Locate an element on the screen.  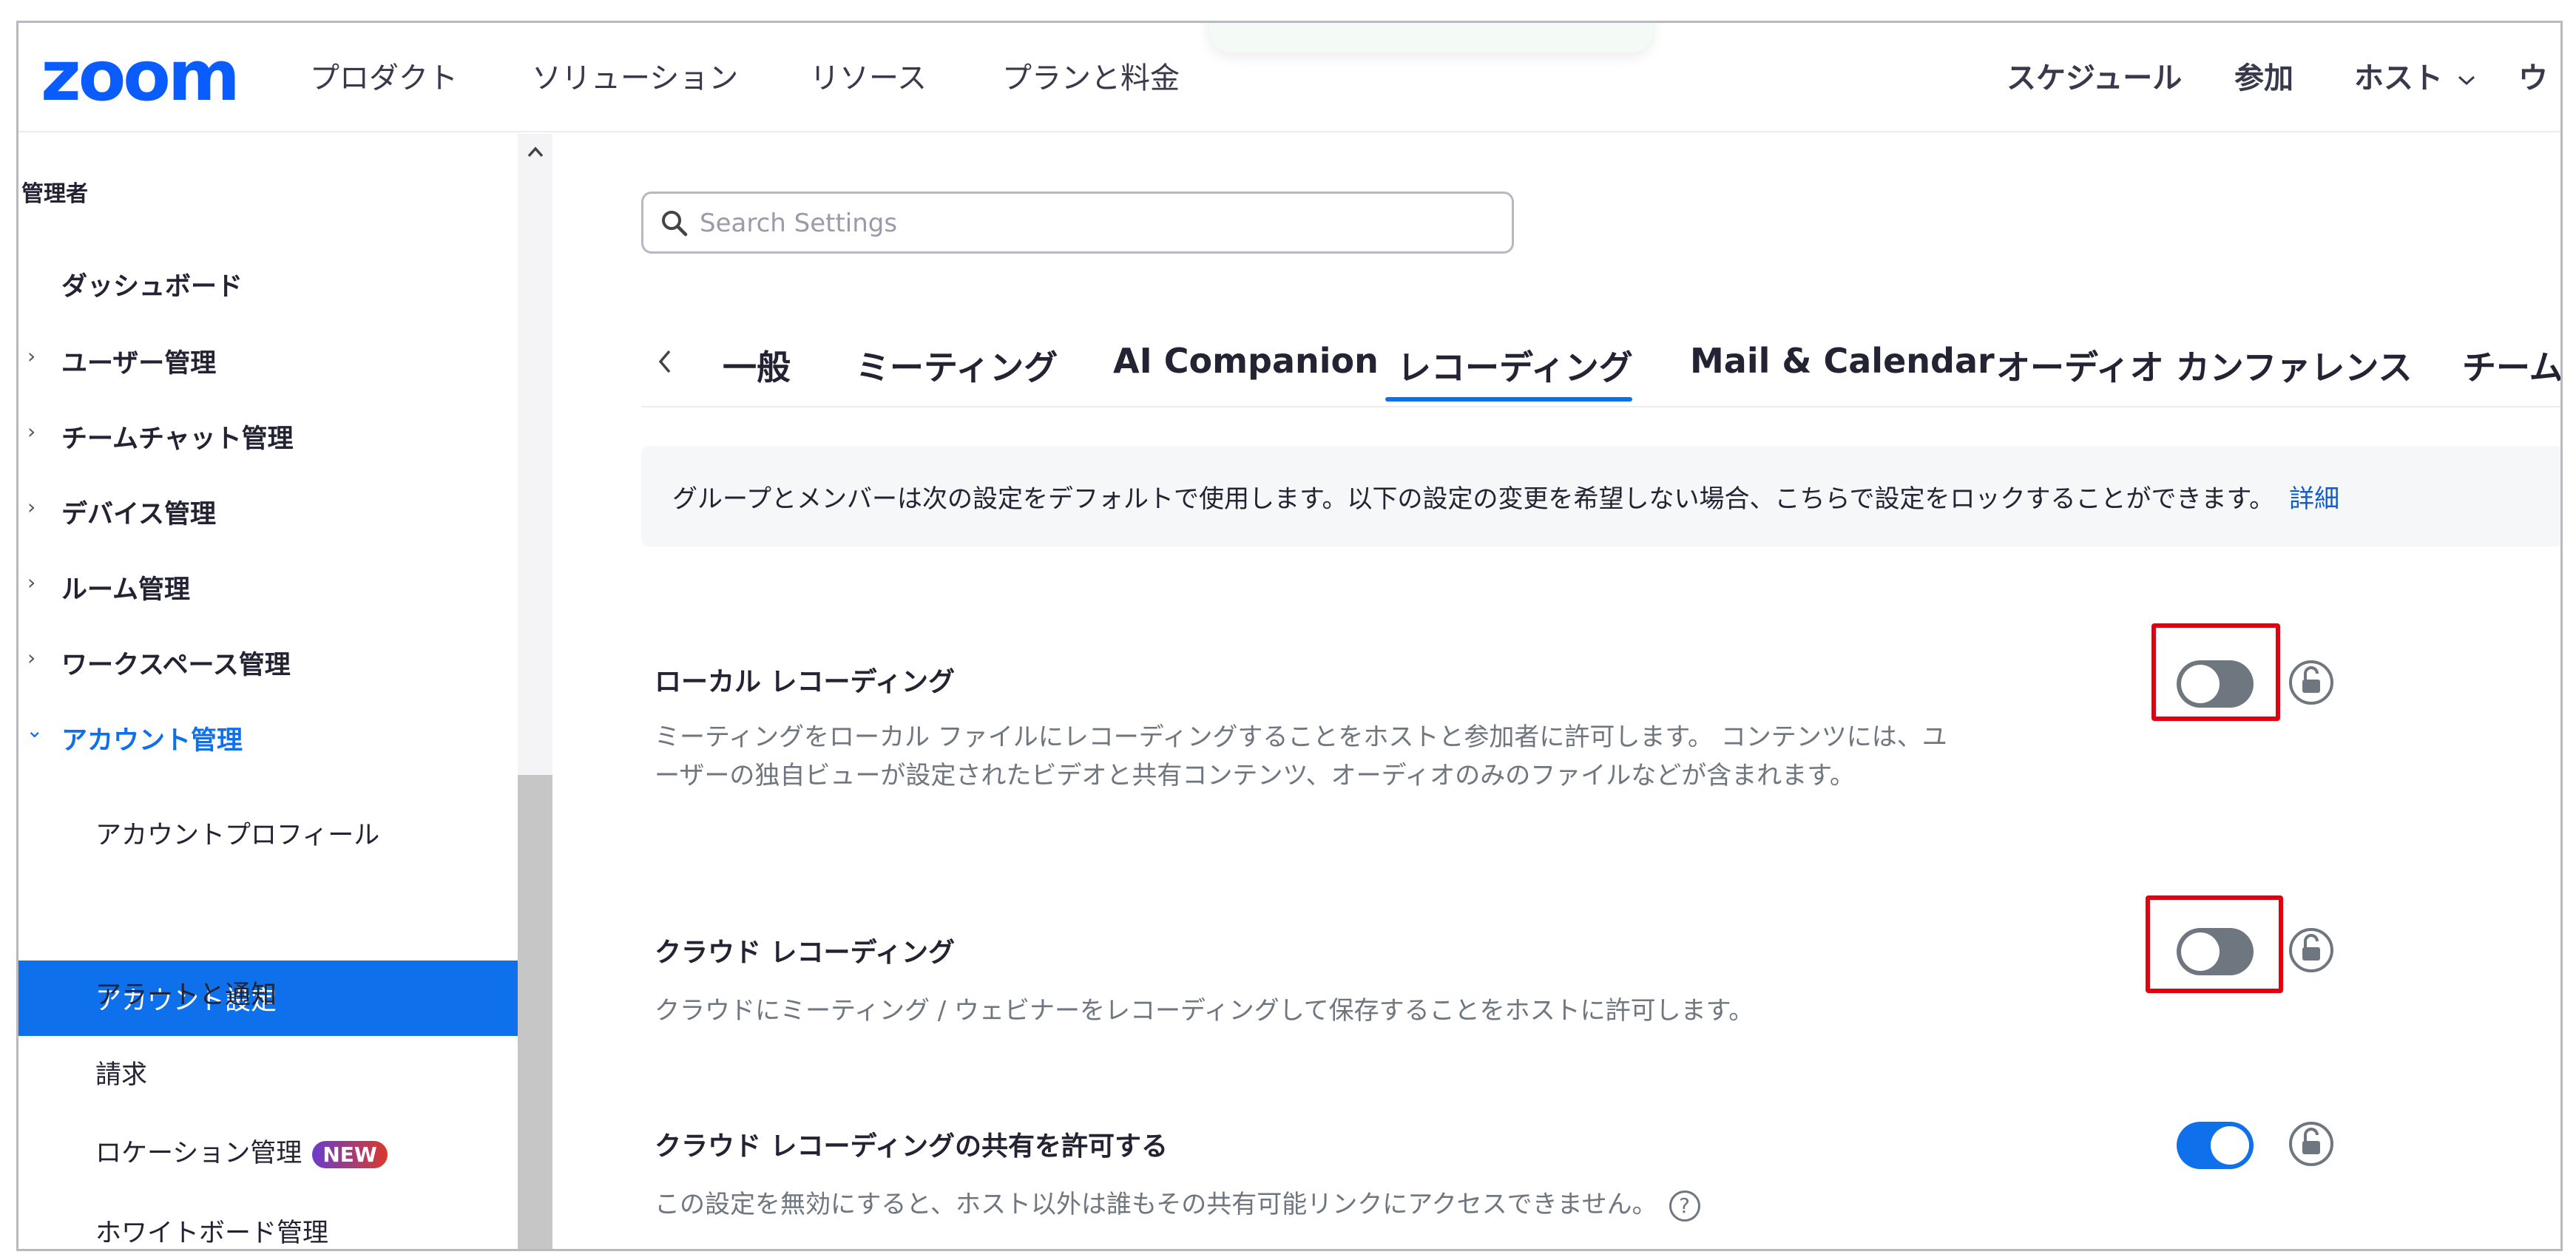
tab-team-chat: チームチ is located at coordinates (2511, 365).